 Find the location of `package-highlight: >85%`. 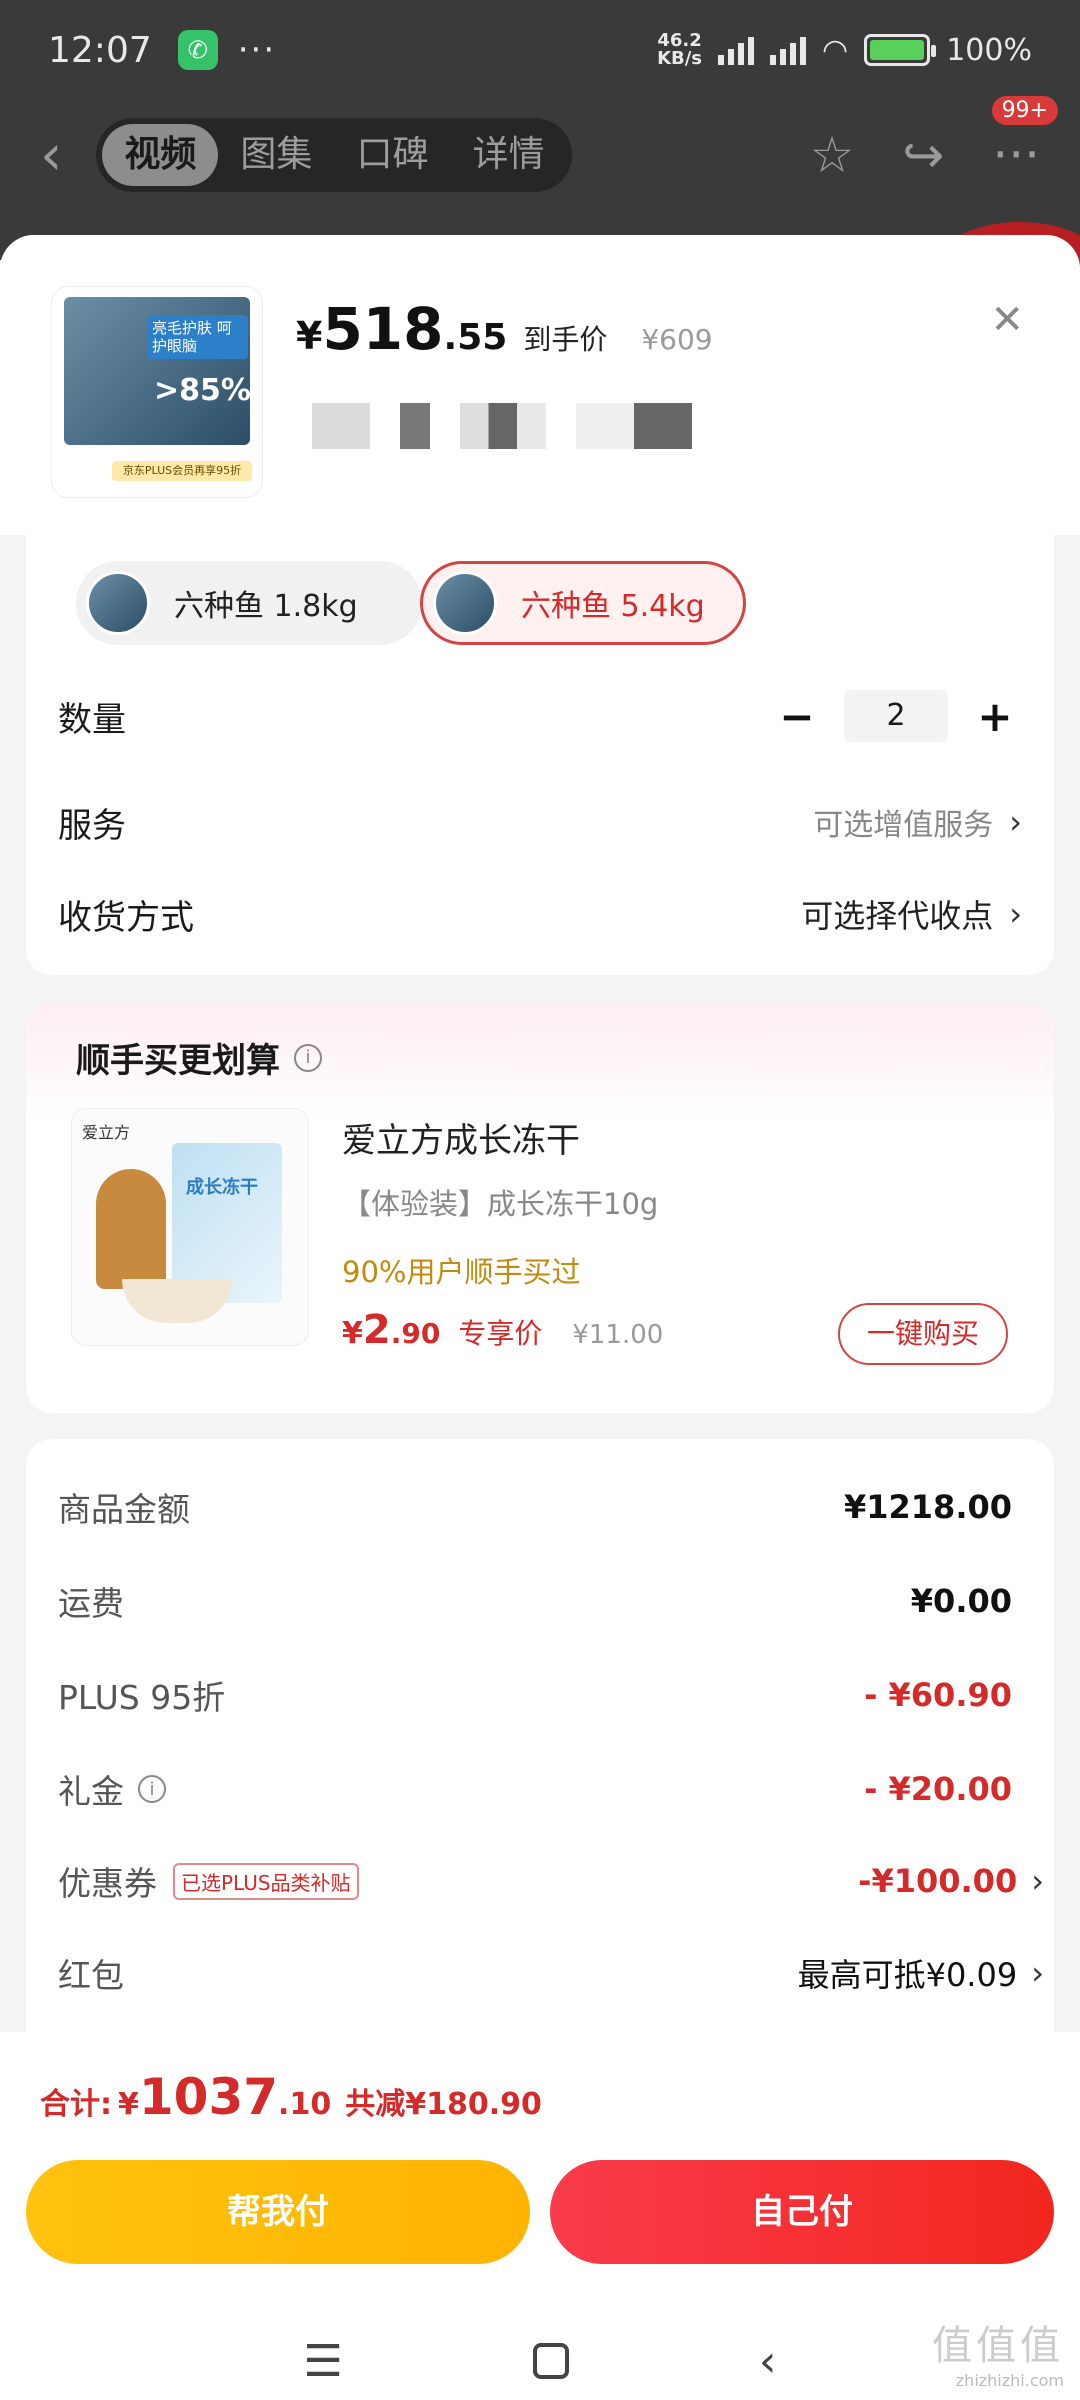

package-highlight: >85% is located at coordinates (202, 390).